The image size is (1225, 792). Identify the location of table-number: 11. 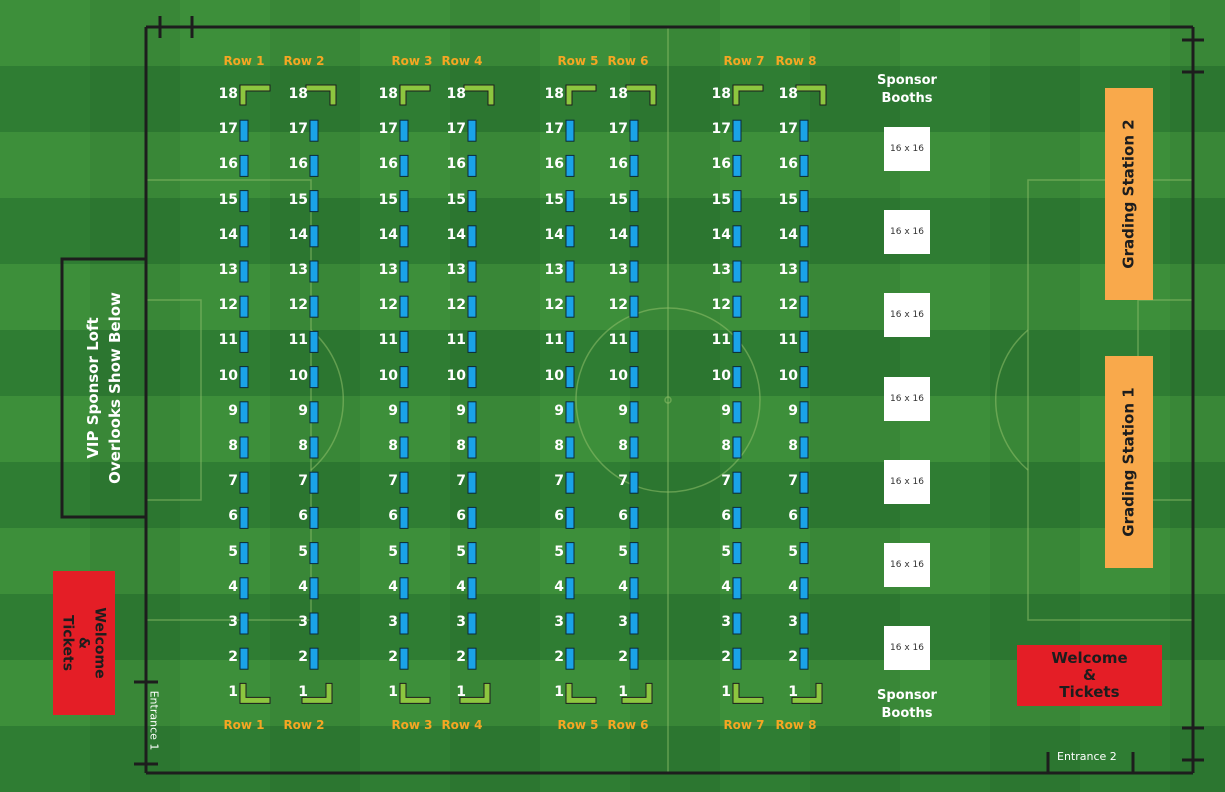
(456, 340).